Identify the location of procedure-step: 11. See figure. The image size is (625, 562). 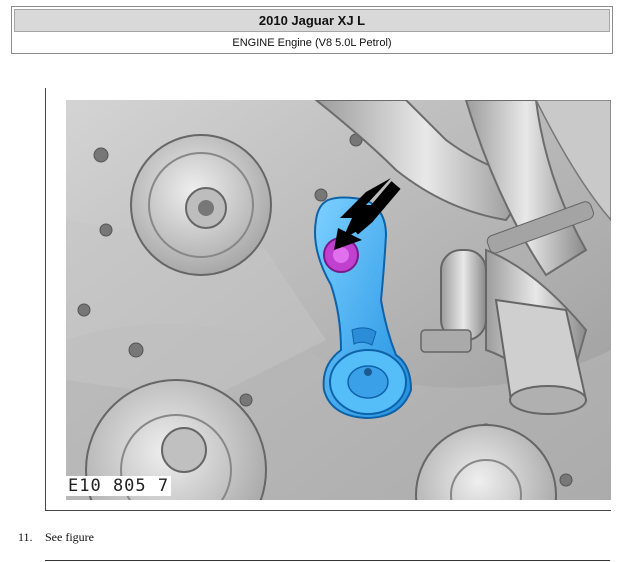
(56, 537).